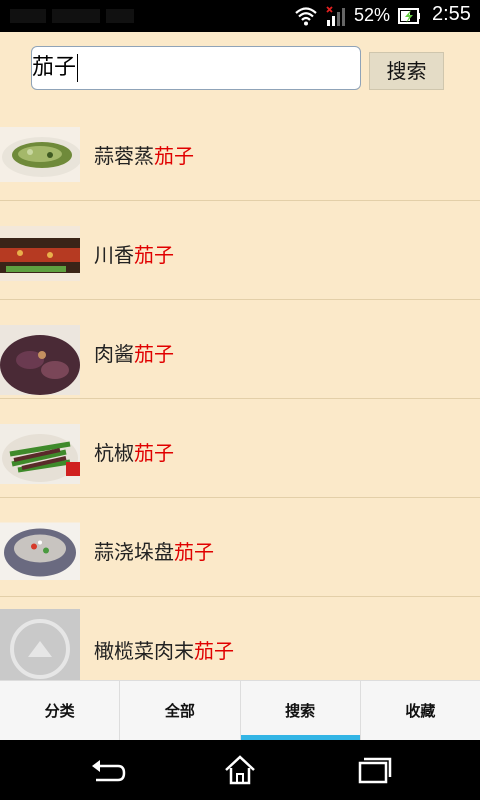 The height and width of the screenshot is (800, 480). I want to click on search-input-value: 茄子, so click(54, 67).